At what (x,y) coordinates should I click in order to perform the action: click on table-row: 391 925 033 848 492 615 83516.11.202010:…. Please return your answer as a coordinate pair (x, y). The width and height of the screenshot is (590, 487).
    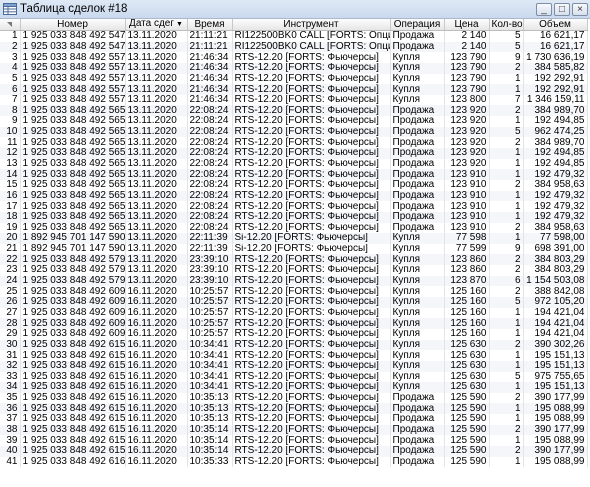
    Looking at the image, I should click on (294, 440).